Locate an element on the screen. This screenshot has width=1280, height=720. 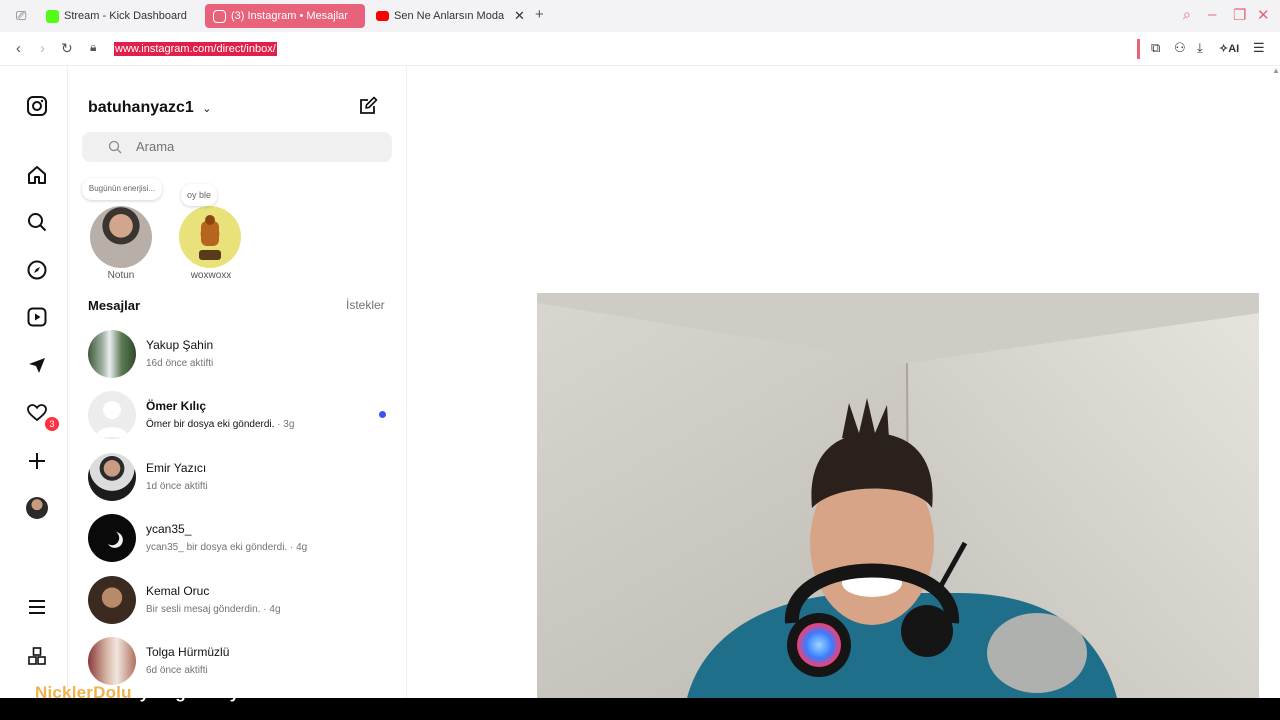
conversation-name: Tolga Hürmüzlü is located at coordinates (188, 652).